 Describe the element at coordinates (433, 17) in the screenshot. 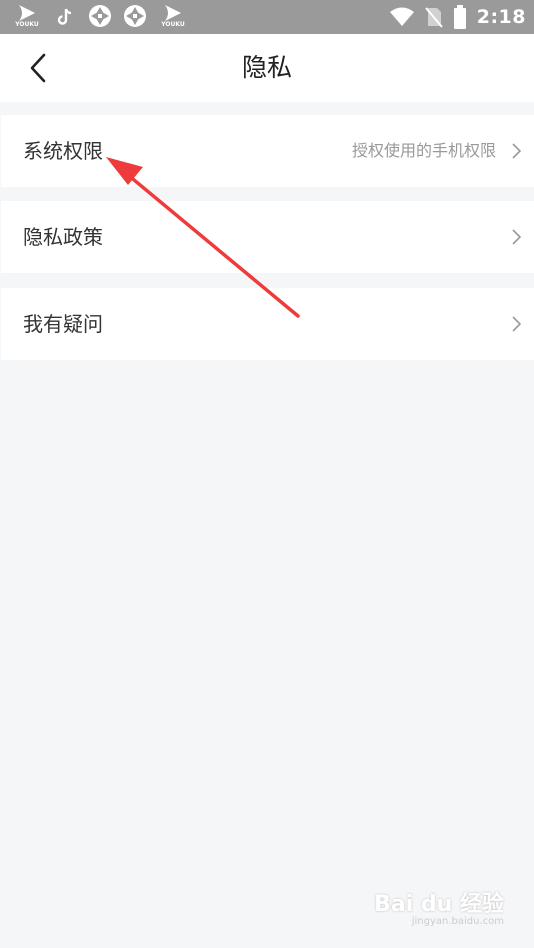

I see `no-sim-icon` at that location.